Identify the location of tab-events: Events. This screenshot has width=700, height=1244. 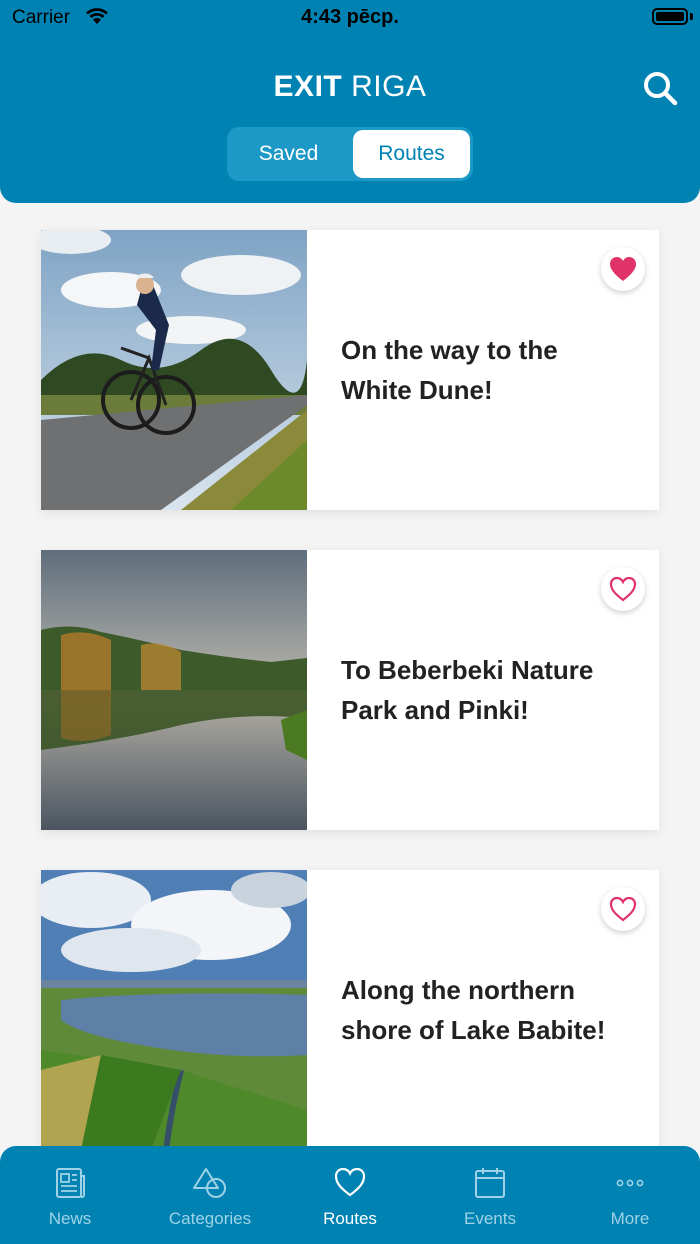
(490, 1195).